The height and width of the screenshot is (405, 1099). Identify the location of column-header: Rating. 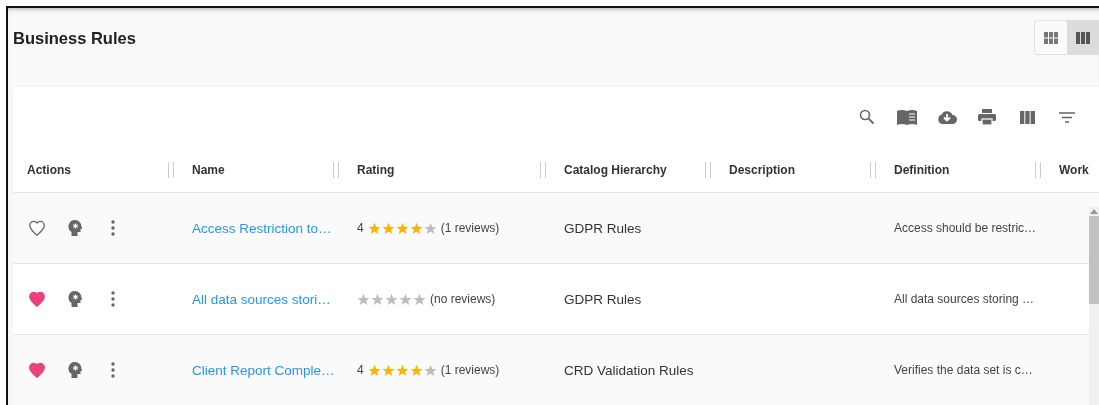
(376, 169).